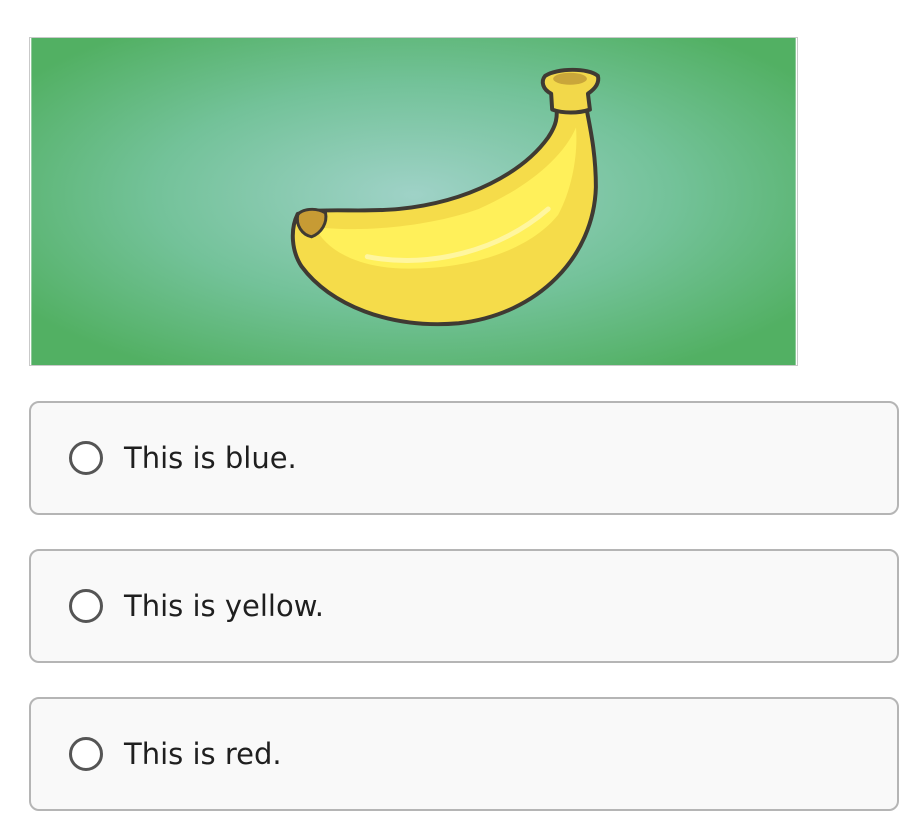 Image resolution: width=920 pixels, height=840 pixels. Describe the element at coordinates (224, 606) in the screenshot. I see `answer-option-label: This is yellow.` at that location.